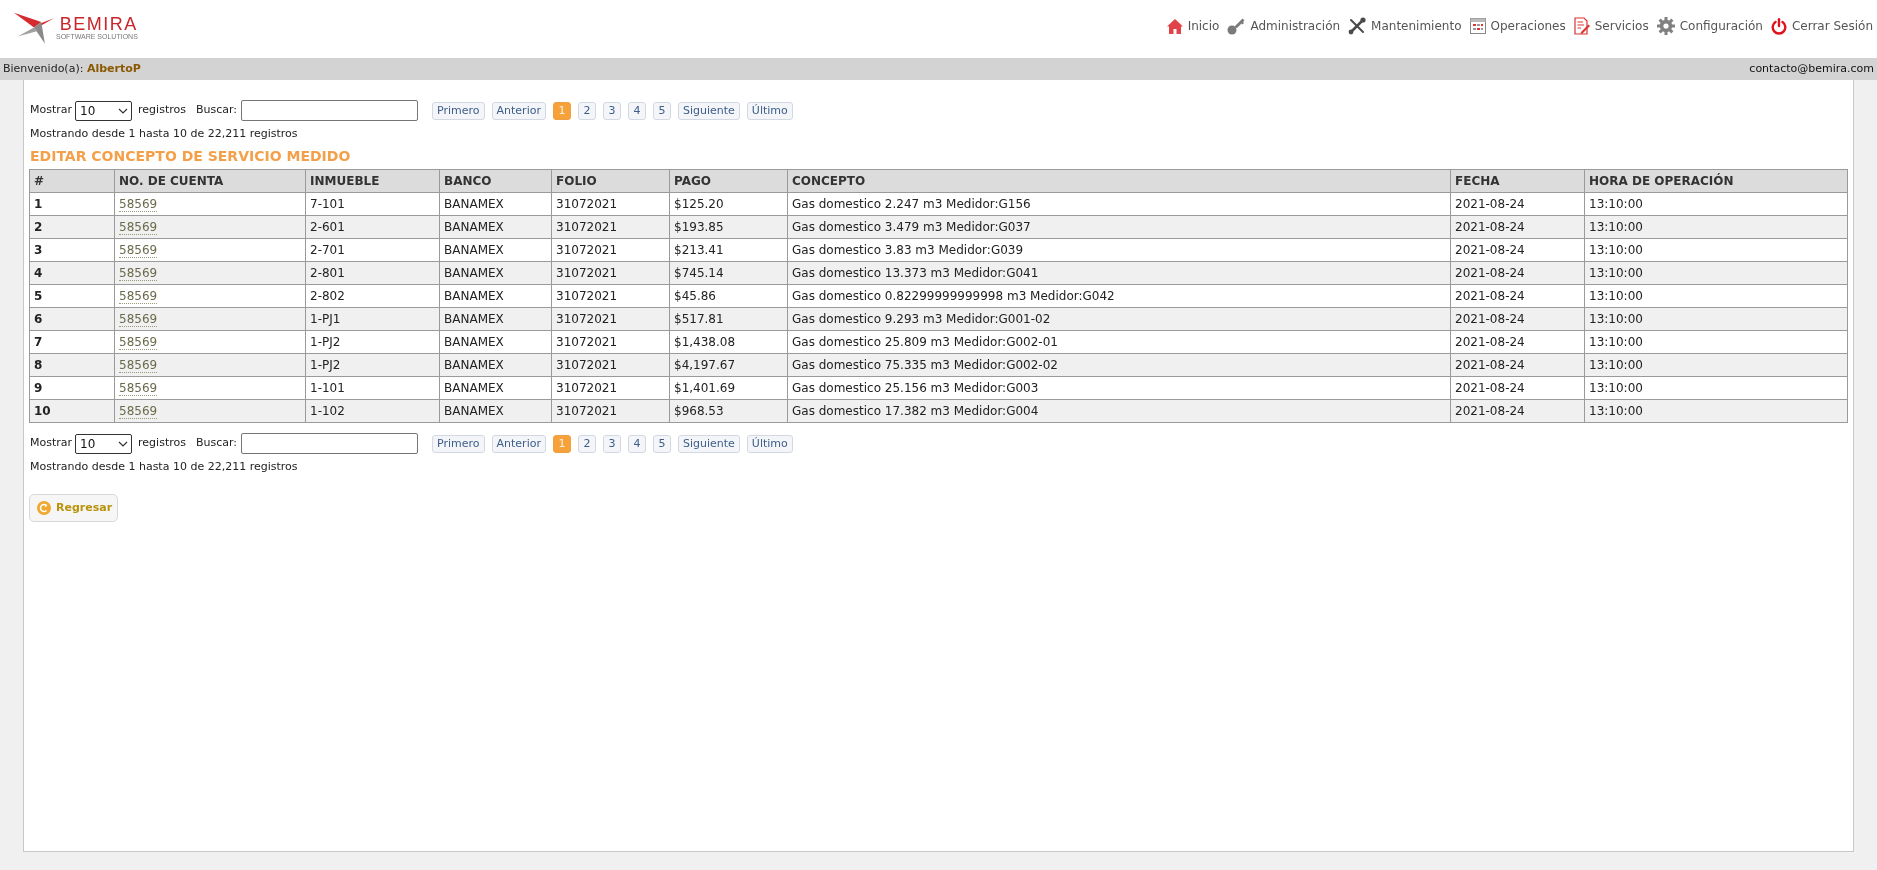 The width and height of the screenshot is (1877, 870). Describe the element at coordinates (1119, 388) in the screenshot. I see `table-cell: Gas domestico 25.156 m3 Medidor:G003` at that location.